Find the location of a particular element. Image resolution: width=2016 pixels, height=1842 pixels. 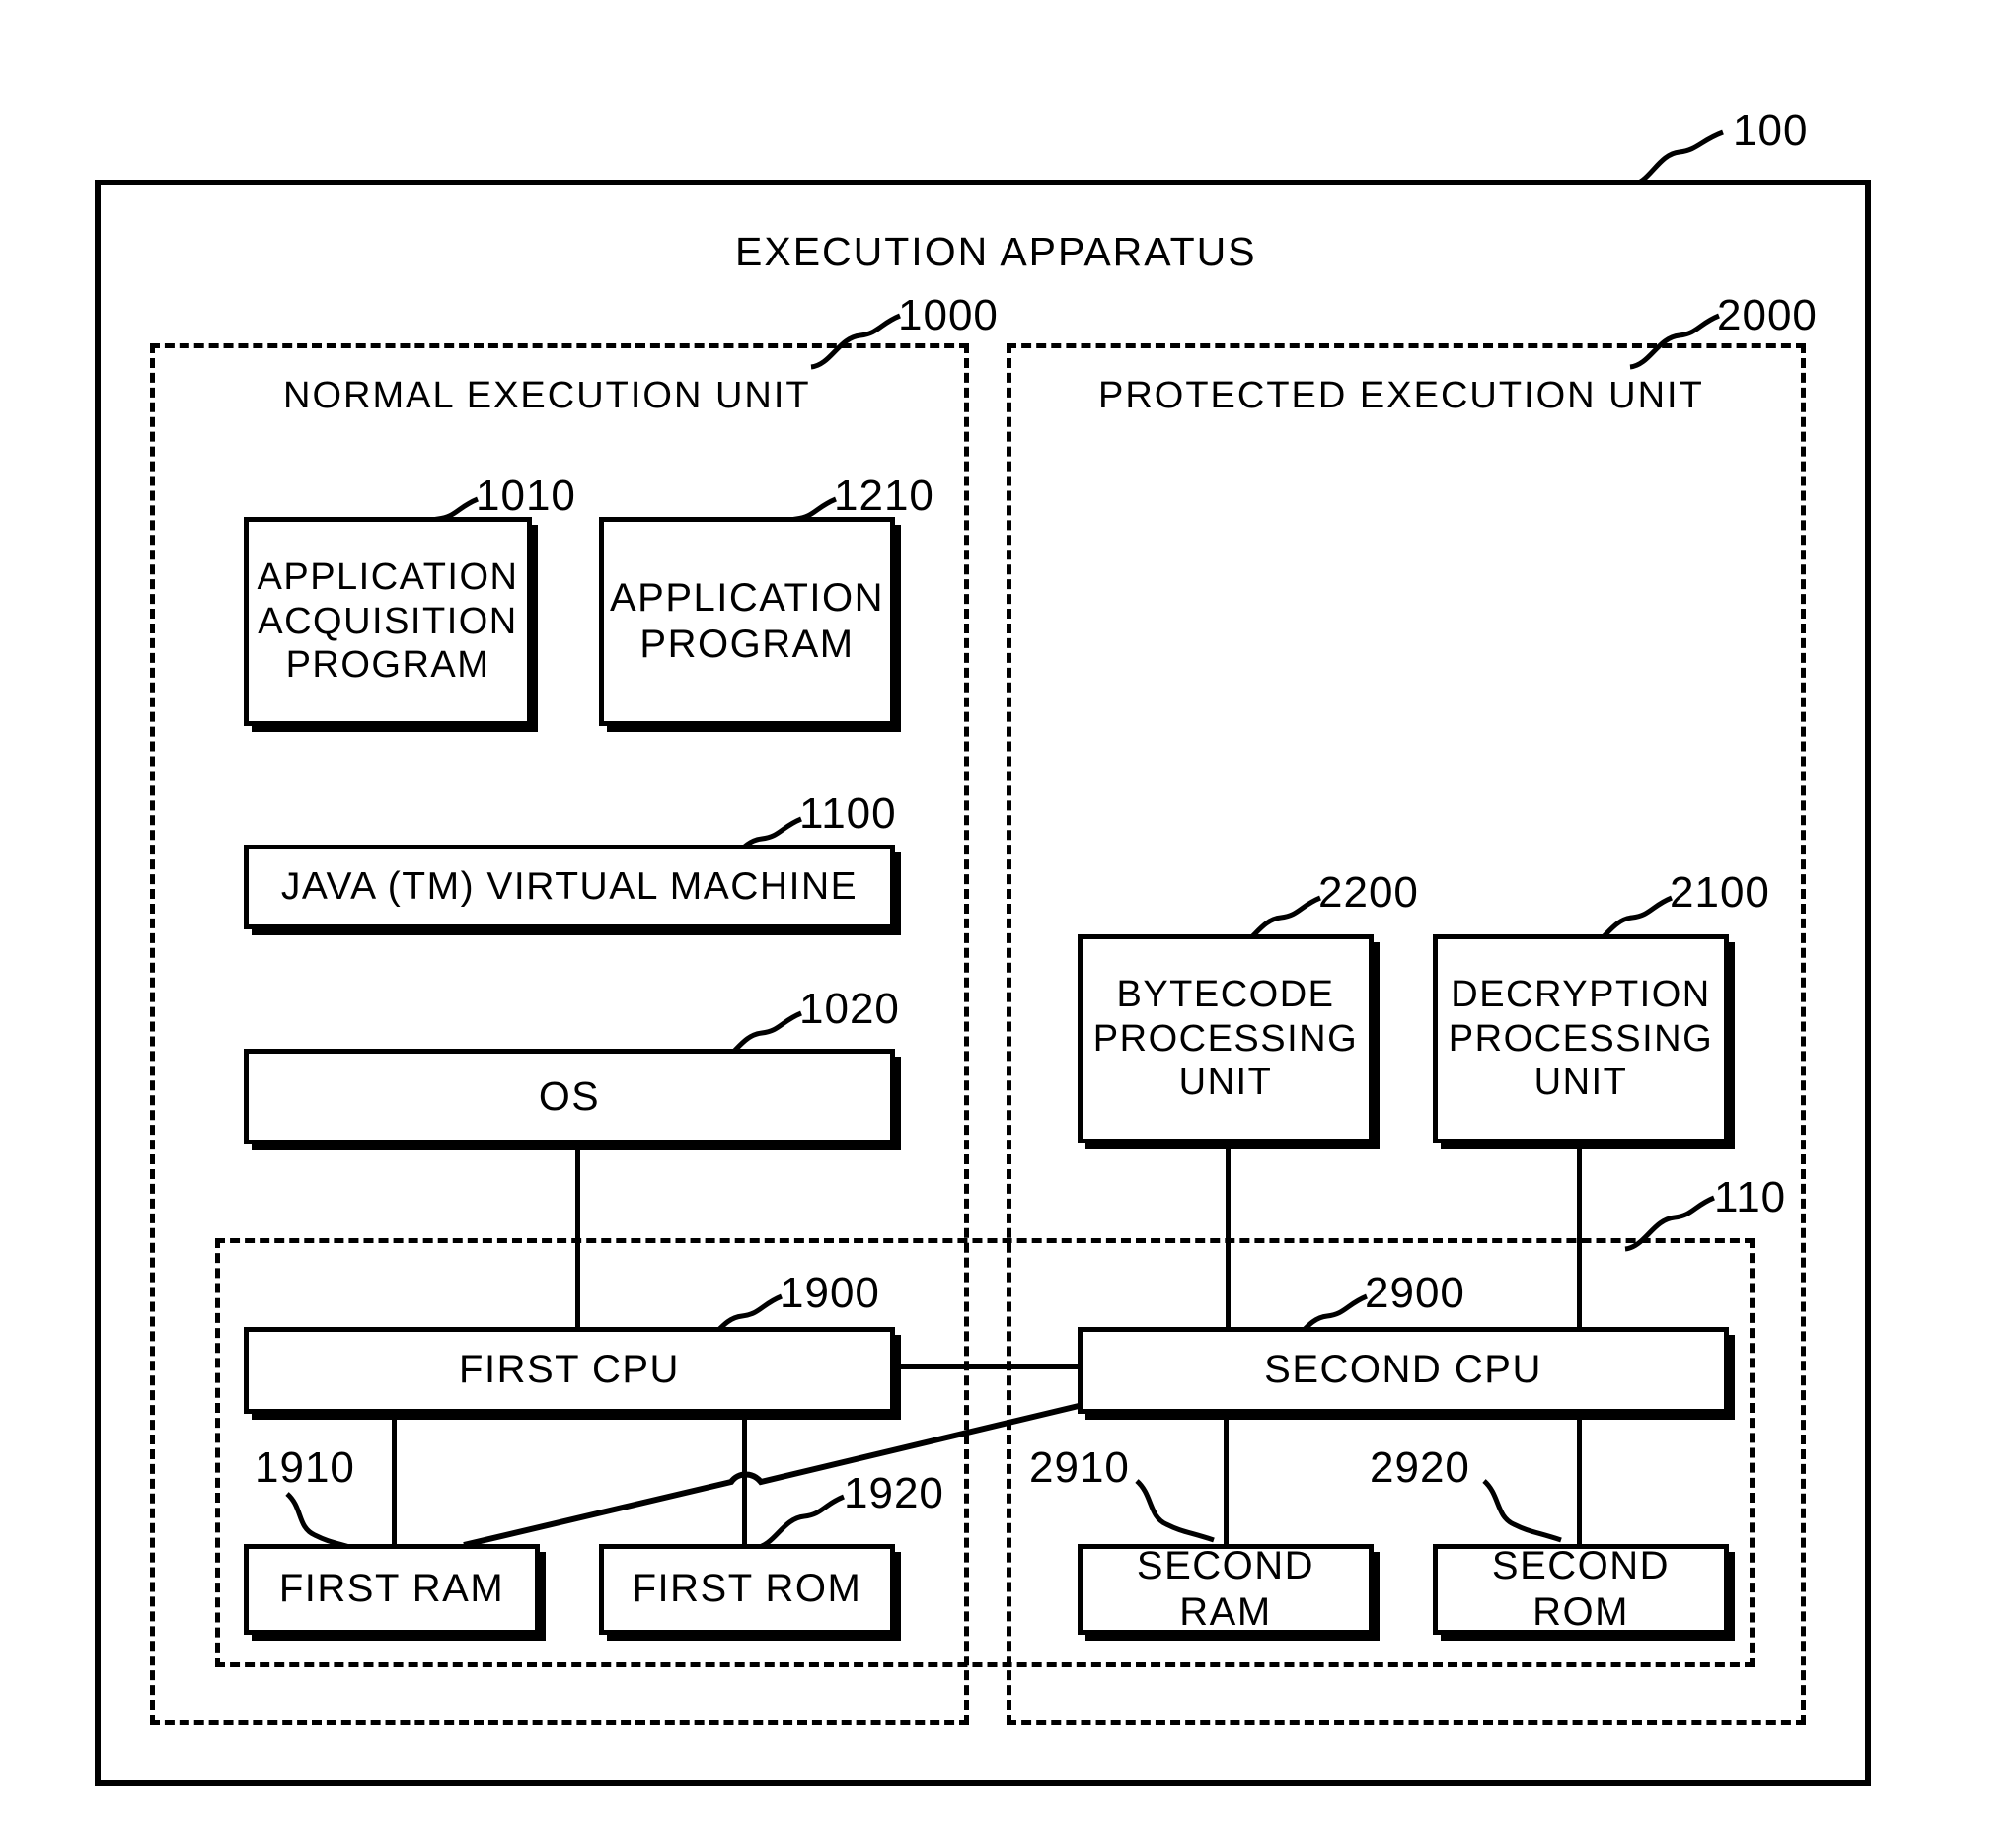

node-application-program: APPLICATION PROGRAM is located at coordinates (747, 622).